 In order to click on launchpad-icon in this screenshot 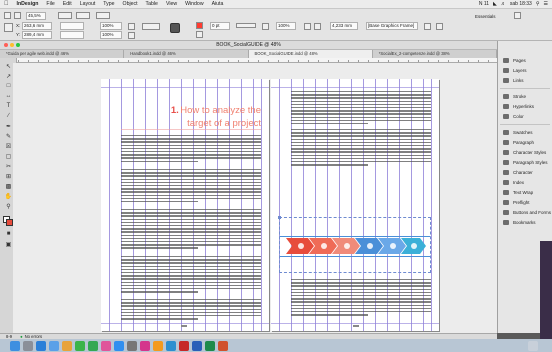, I will do `click(28, 345)`.